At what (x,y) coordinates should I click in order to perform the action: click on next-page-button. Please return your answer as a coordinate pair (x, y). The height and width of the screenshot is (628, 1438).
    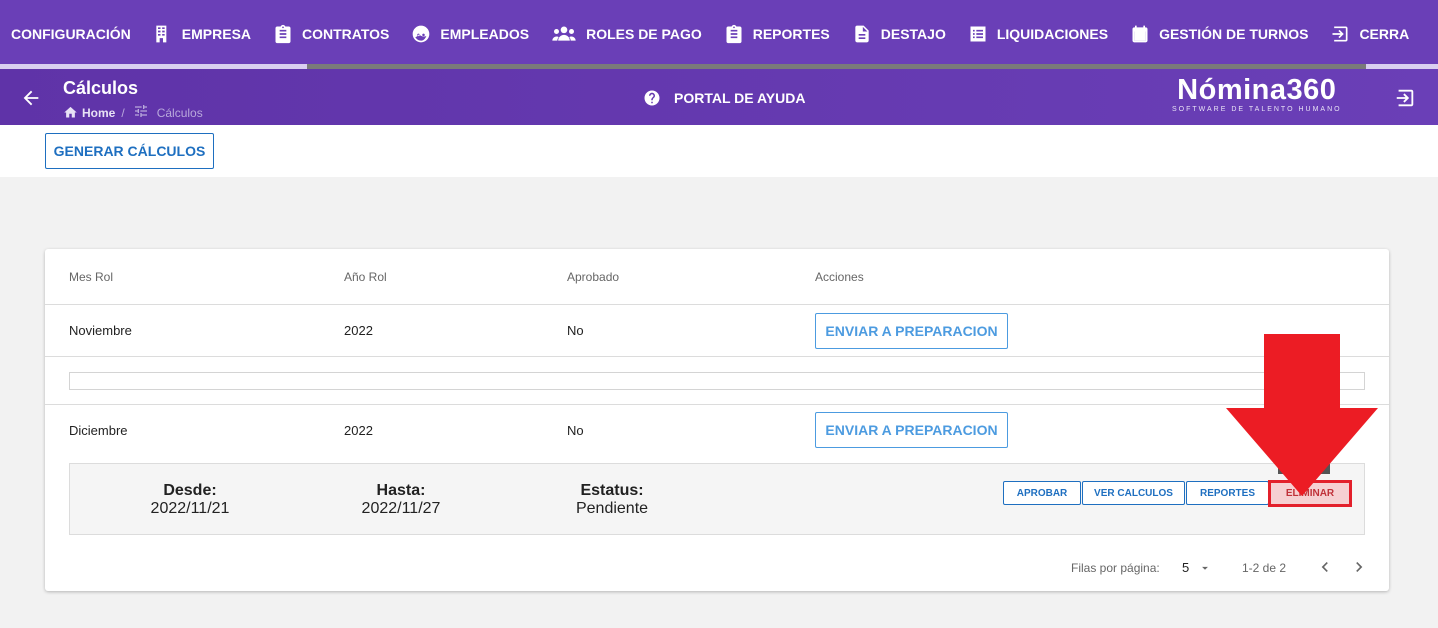
    Looking at the image, I should click on (1359, 567).